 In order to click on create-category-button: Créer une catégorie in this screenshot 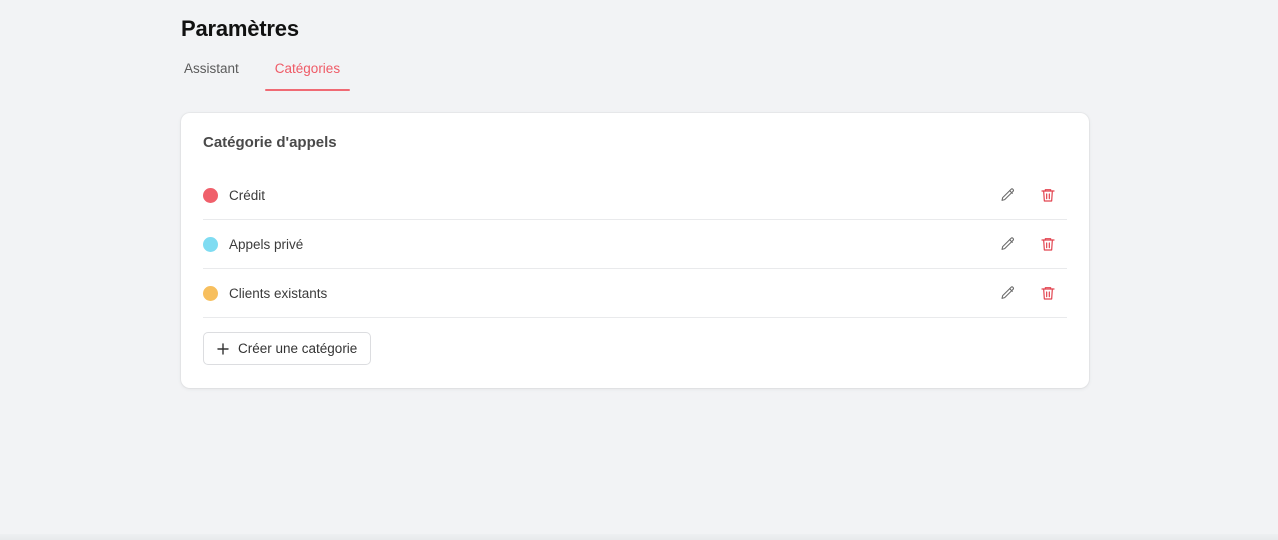, I will do `click(287, 348)`.